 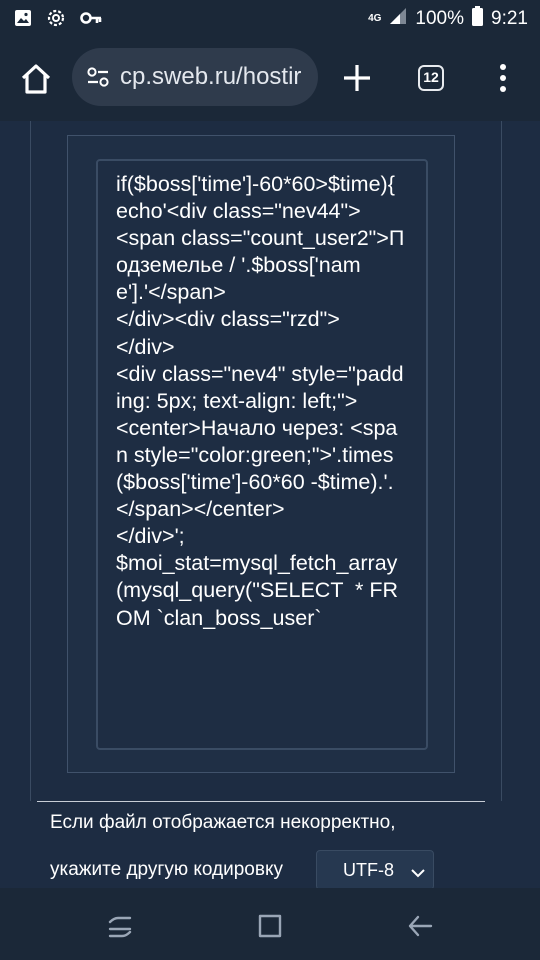 What do you see at coordinates (166, 869) in the screenshot?
I see `encoding-hint-line2: укажите другую кодировку` at bounding box center [166, 869].